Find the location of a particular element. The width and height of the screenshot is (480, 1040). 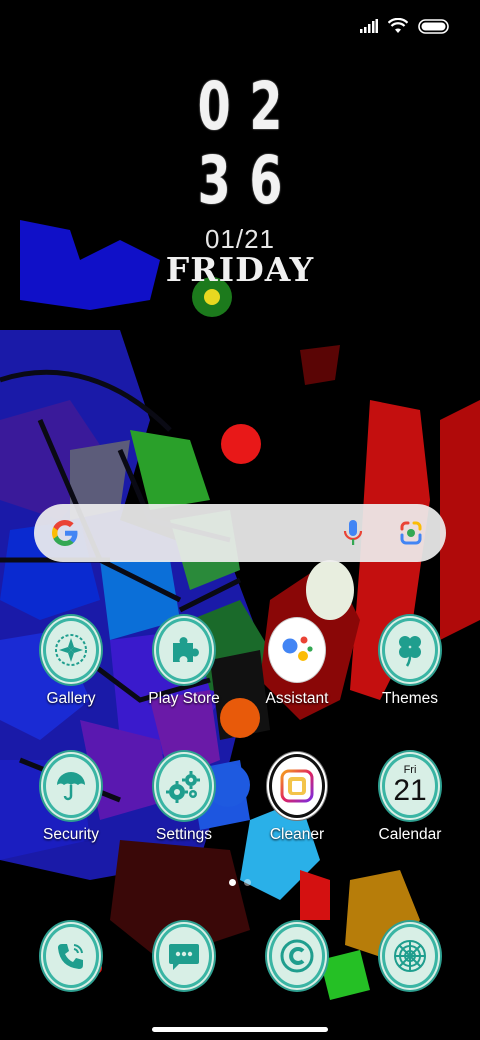

mic-icon is located at coordinates (353, 533).